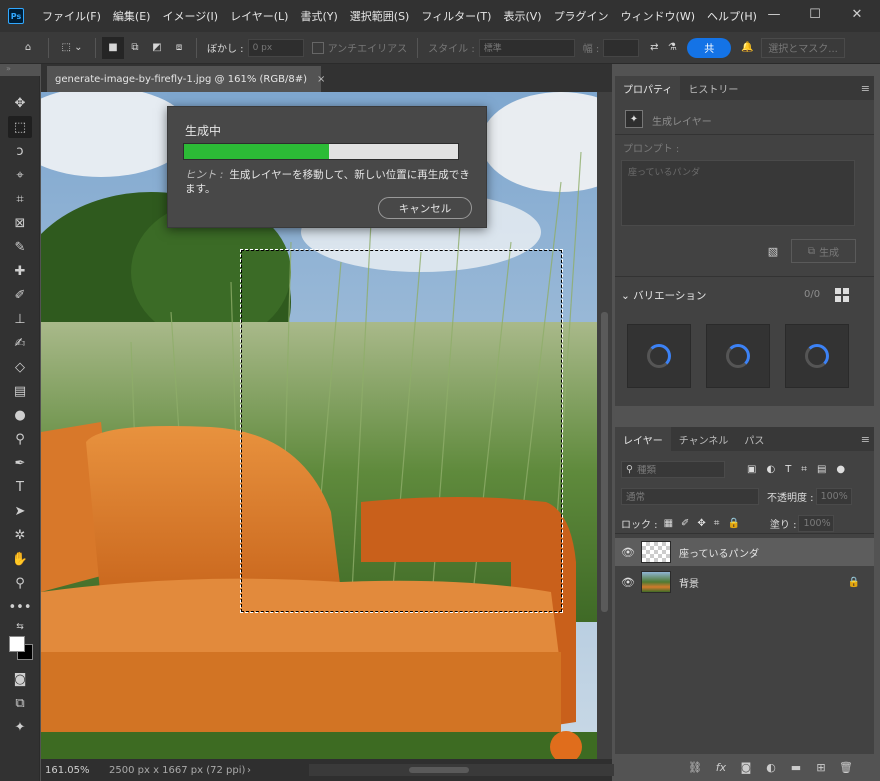 This screenshot has width=880, height=781. I want to click on close-icon: ×, so click(321, 79).